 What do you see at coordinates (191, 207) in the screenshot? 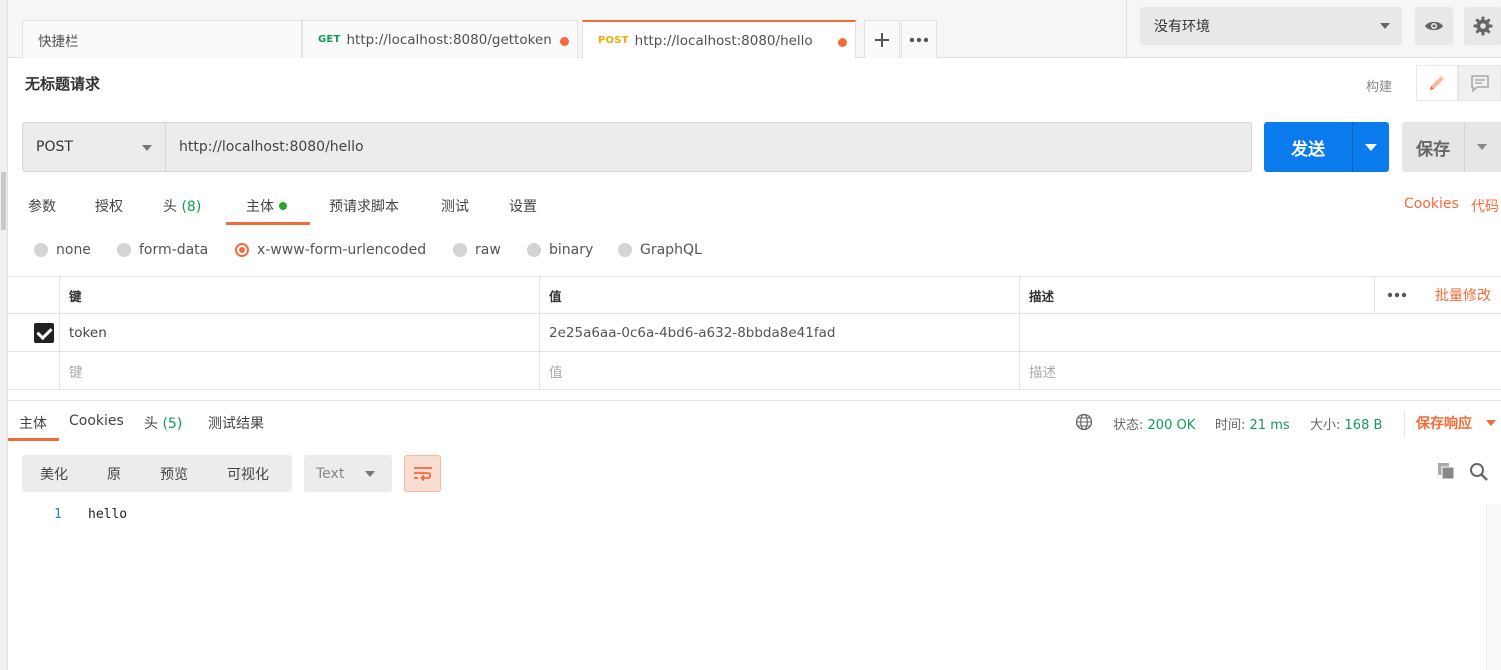
I see `headers-count: (8)` at bounding box center [191, 207].